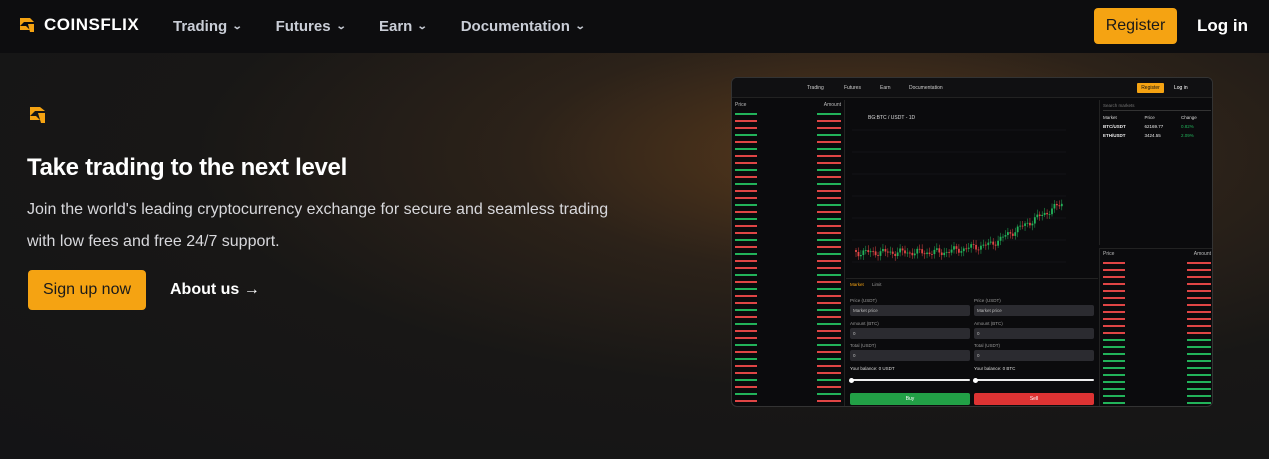  What do you see at coordinates (788, 253) in the screenshot?
I see `preview-orderbook-left: Price Amount` at bounding box center [788, 253].